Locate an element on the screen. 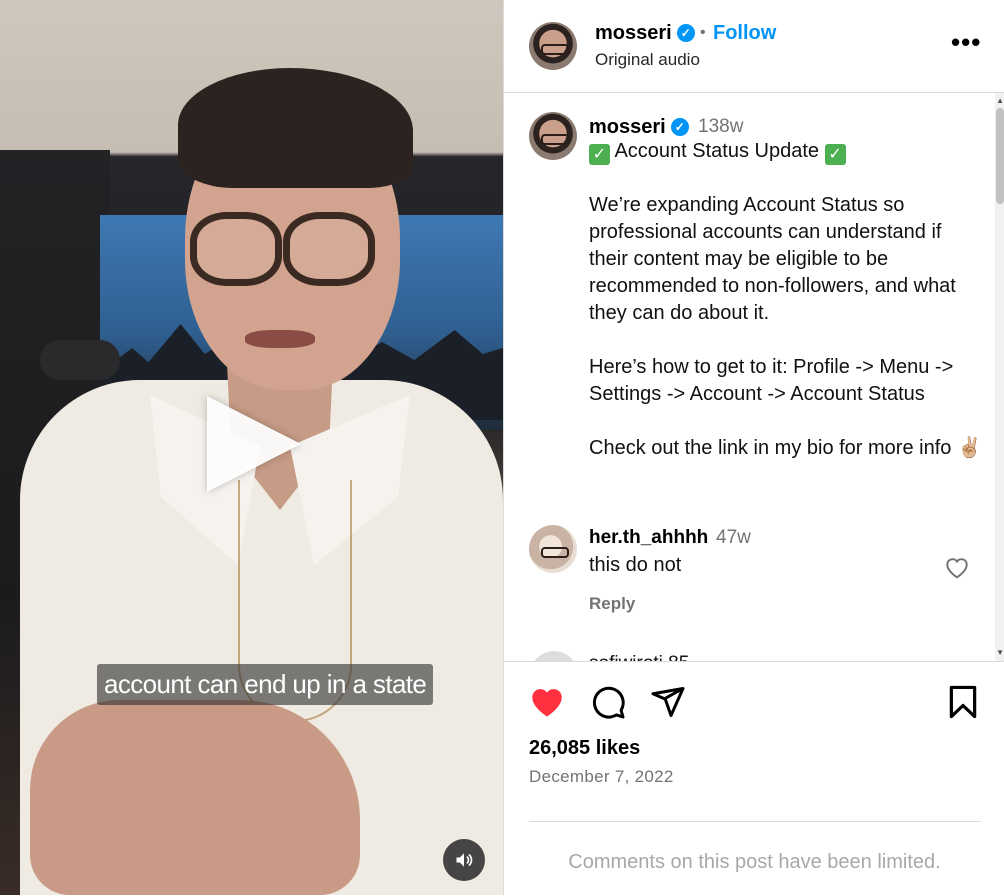 This screenshot has width=1004, height=896. original-audio-link: Original audio is located at coordinates (647, 60).